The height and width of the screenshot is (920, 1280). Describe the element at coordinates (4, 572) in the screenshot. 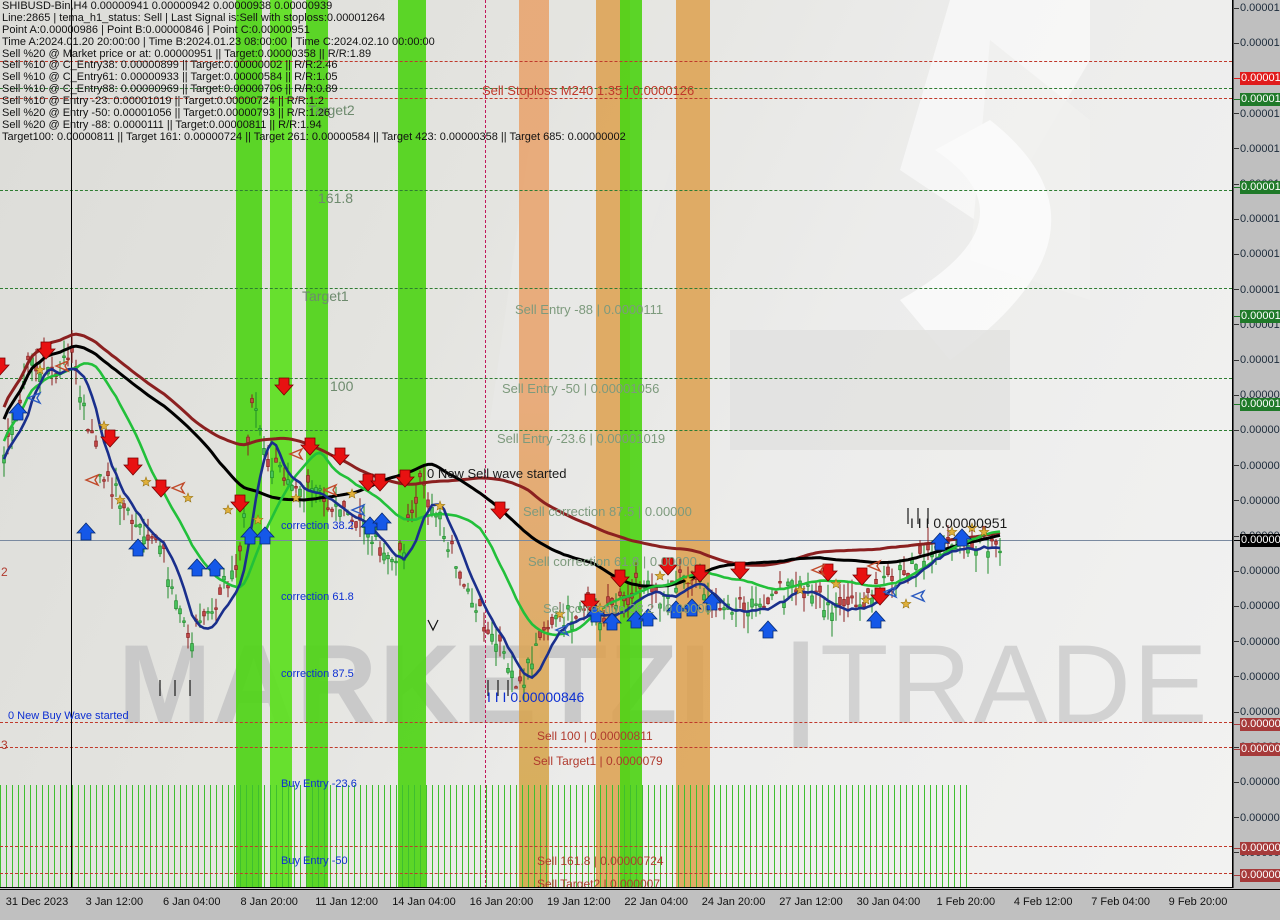

I see `chart-label-24: 2` at that location.